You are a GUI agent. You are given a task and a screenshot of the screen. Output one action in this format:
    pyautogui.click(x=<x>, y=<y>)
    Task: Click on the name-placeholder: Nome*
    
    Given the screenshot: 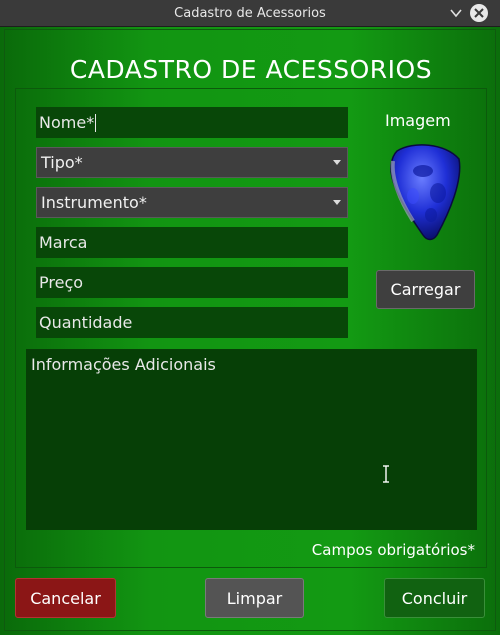 What is the action you would take?
    pyautogui.click(x=67, y=122)
    